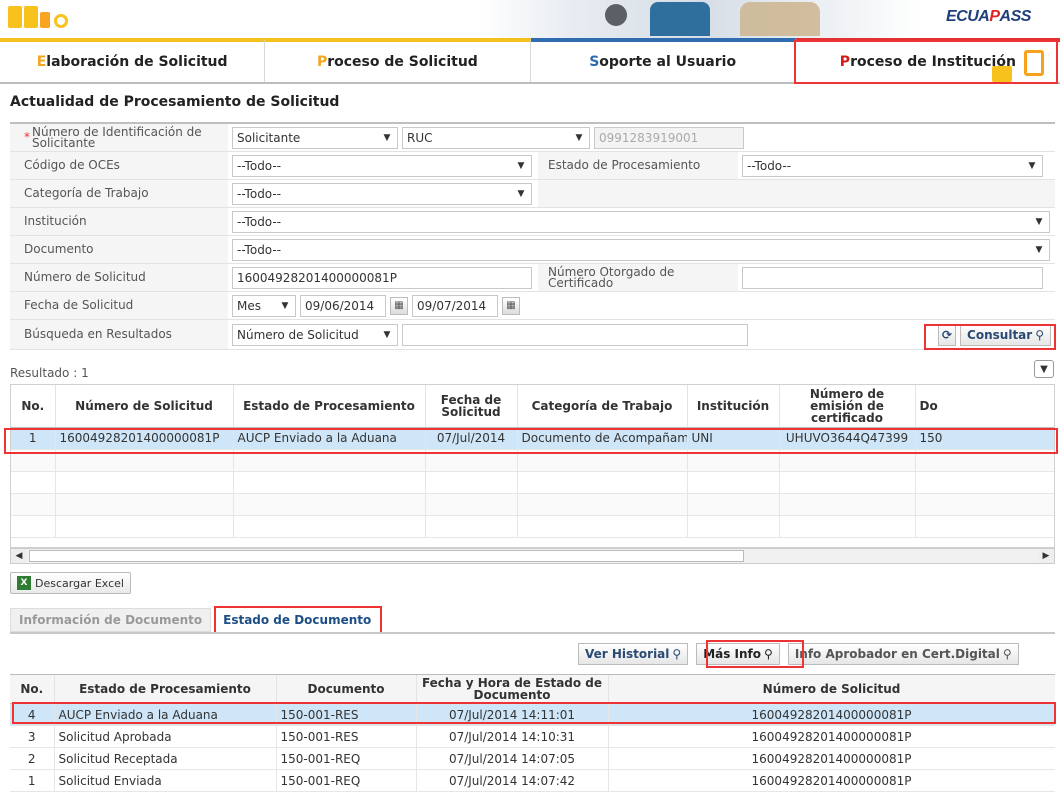  Describe the element at coordinates (988, 17) in the screenshot. I see `ecuapass-logo: ECUAPASS` at that location.